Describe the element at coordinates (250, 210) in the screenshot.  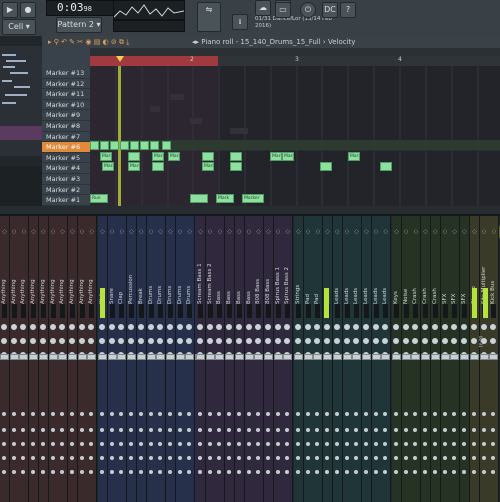
I see `pr-bottom-scroll` at that location.